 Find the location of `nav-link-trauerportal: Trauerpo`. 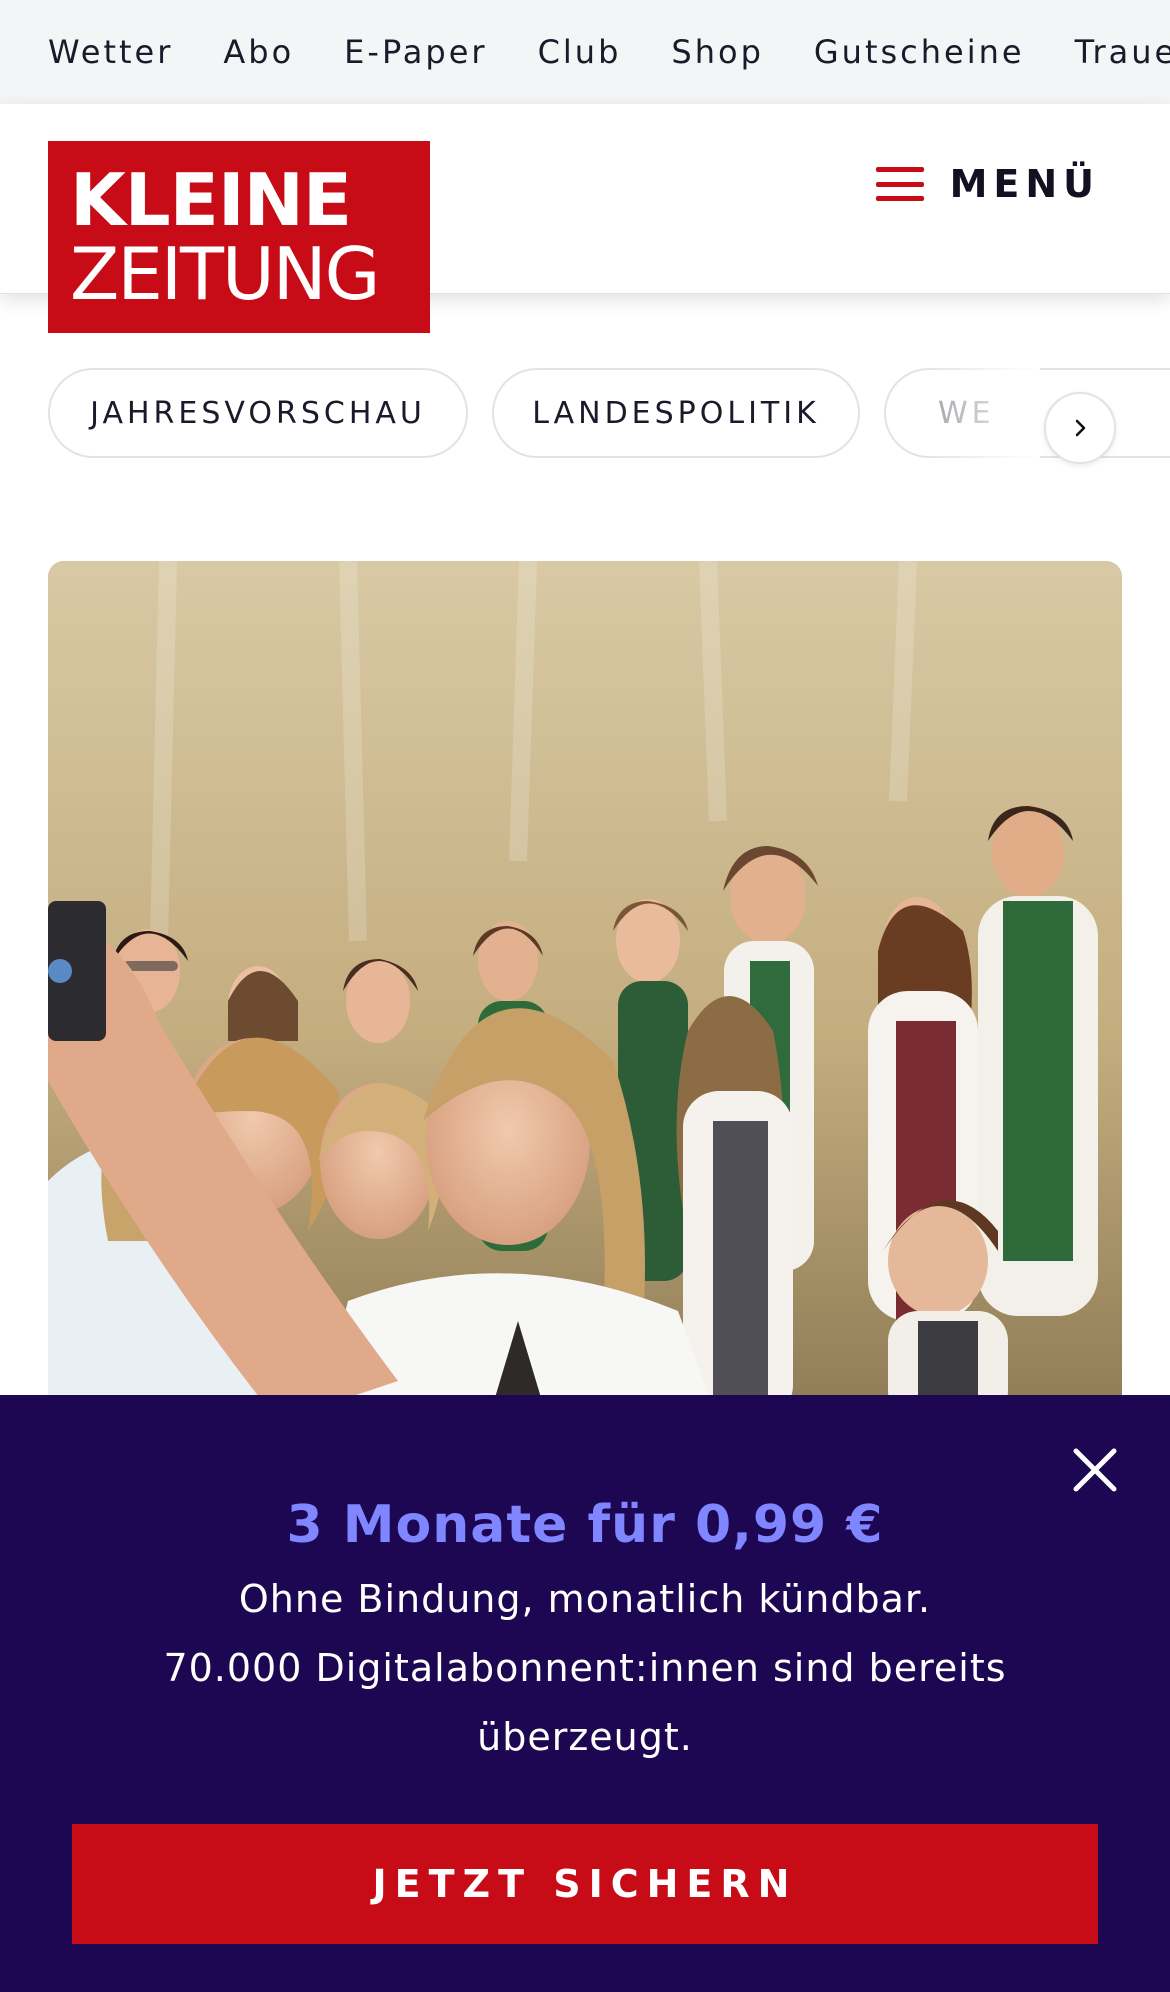

nav-link-trauerportal: Trauerpo is located at coordinates (1122, 52).